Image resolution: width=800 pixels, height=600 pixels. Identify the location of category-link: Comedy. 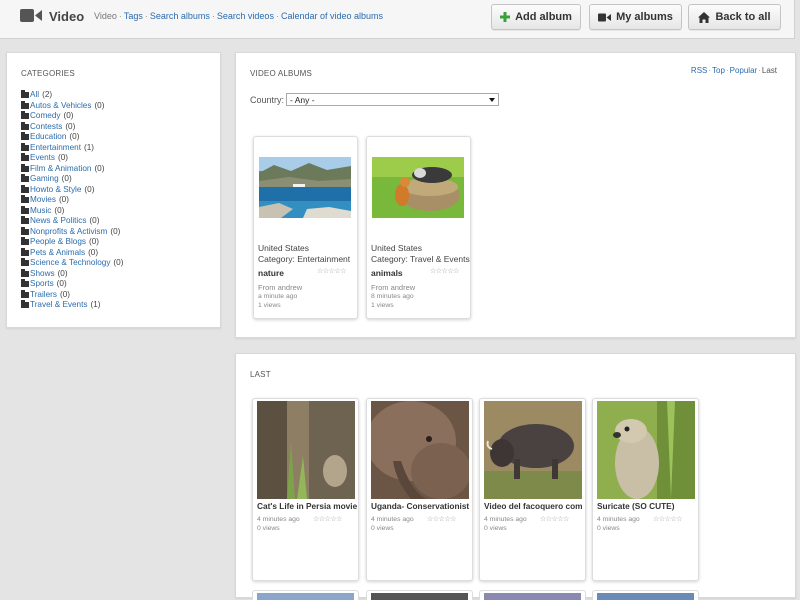
(45, 116).